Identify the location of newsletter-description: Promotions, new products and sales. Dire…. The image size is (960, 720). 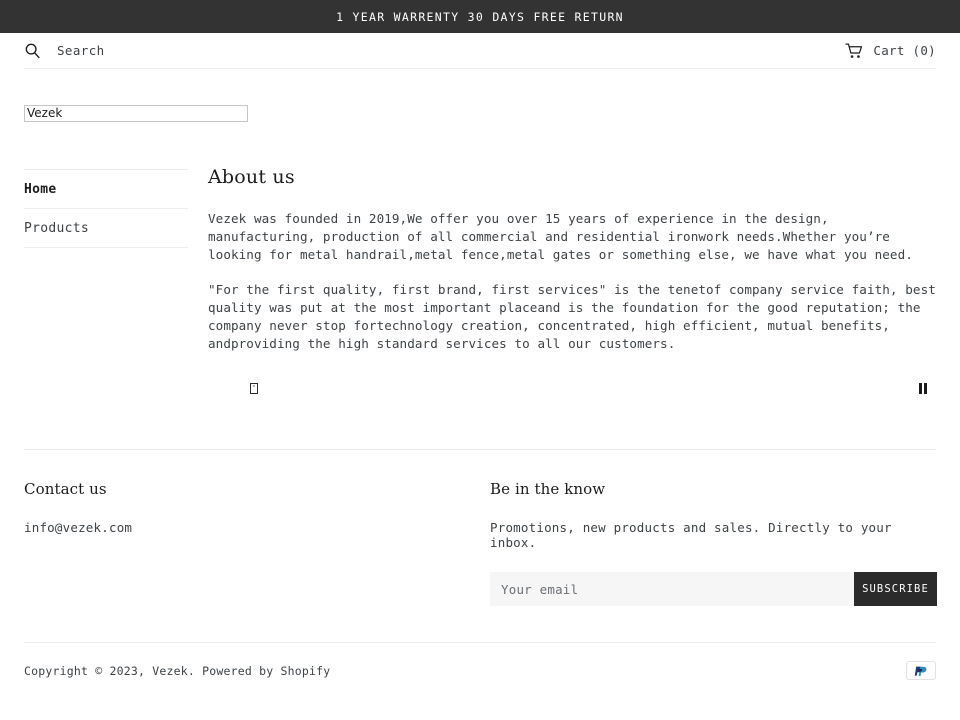
(691, 535).